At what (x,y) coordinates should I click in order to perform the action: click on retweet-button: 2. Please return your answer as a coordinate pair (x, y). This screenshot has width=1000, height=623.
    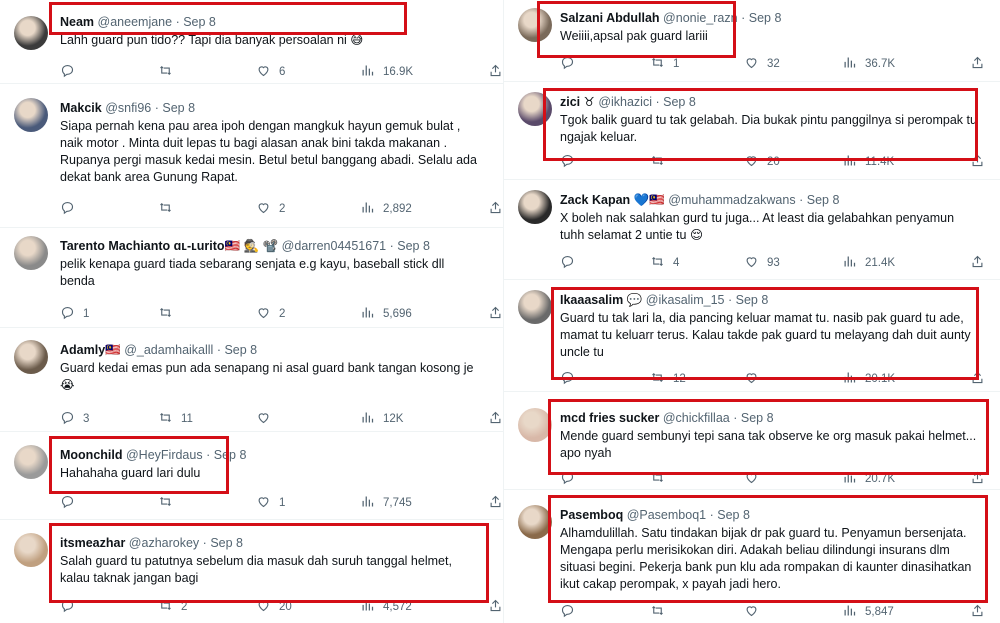
    Looking at the image, I should click on (172, 607).